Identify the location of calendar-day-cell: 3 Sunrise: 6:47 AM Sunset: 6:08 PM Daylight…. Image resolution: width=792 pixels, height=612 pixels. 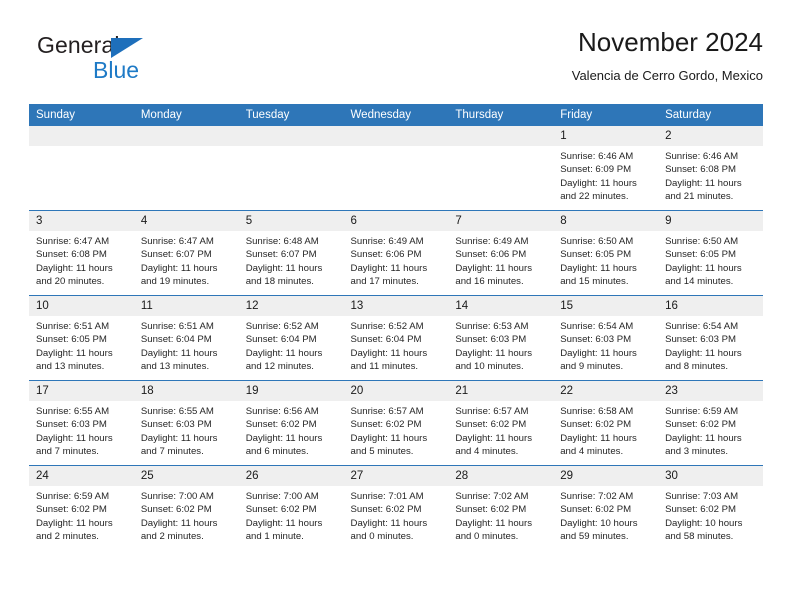
(81, 253).